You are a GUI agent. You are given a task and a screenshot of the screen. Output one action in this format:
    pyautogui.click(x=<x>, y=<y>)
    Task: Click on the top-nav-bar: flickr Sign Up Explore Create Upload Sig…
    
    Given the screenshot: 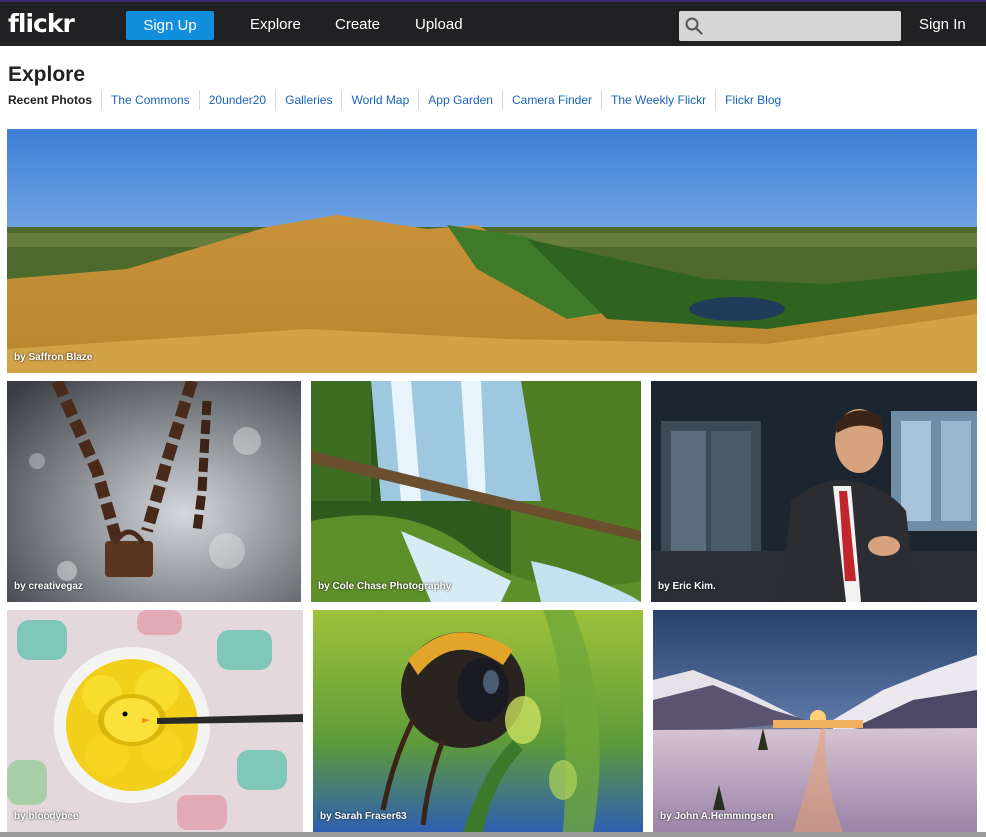 What is the action you would take?
    pyautogui.click(x=493, y=23)
    